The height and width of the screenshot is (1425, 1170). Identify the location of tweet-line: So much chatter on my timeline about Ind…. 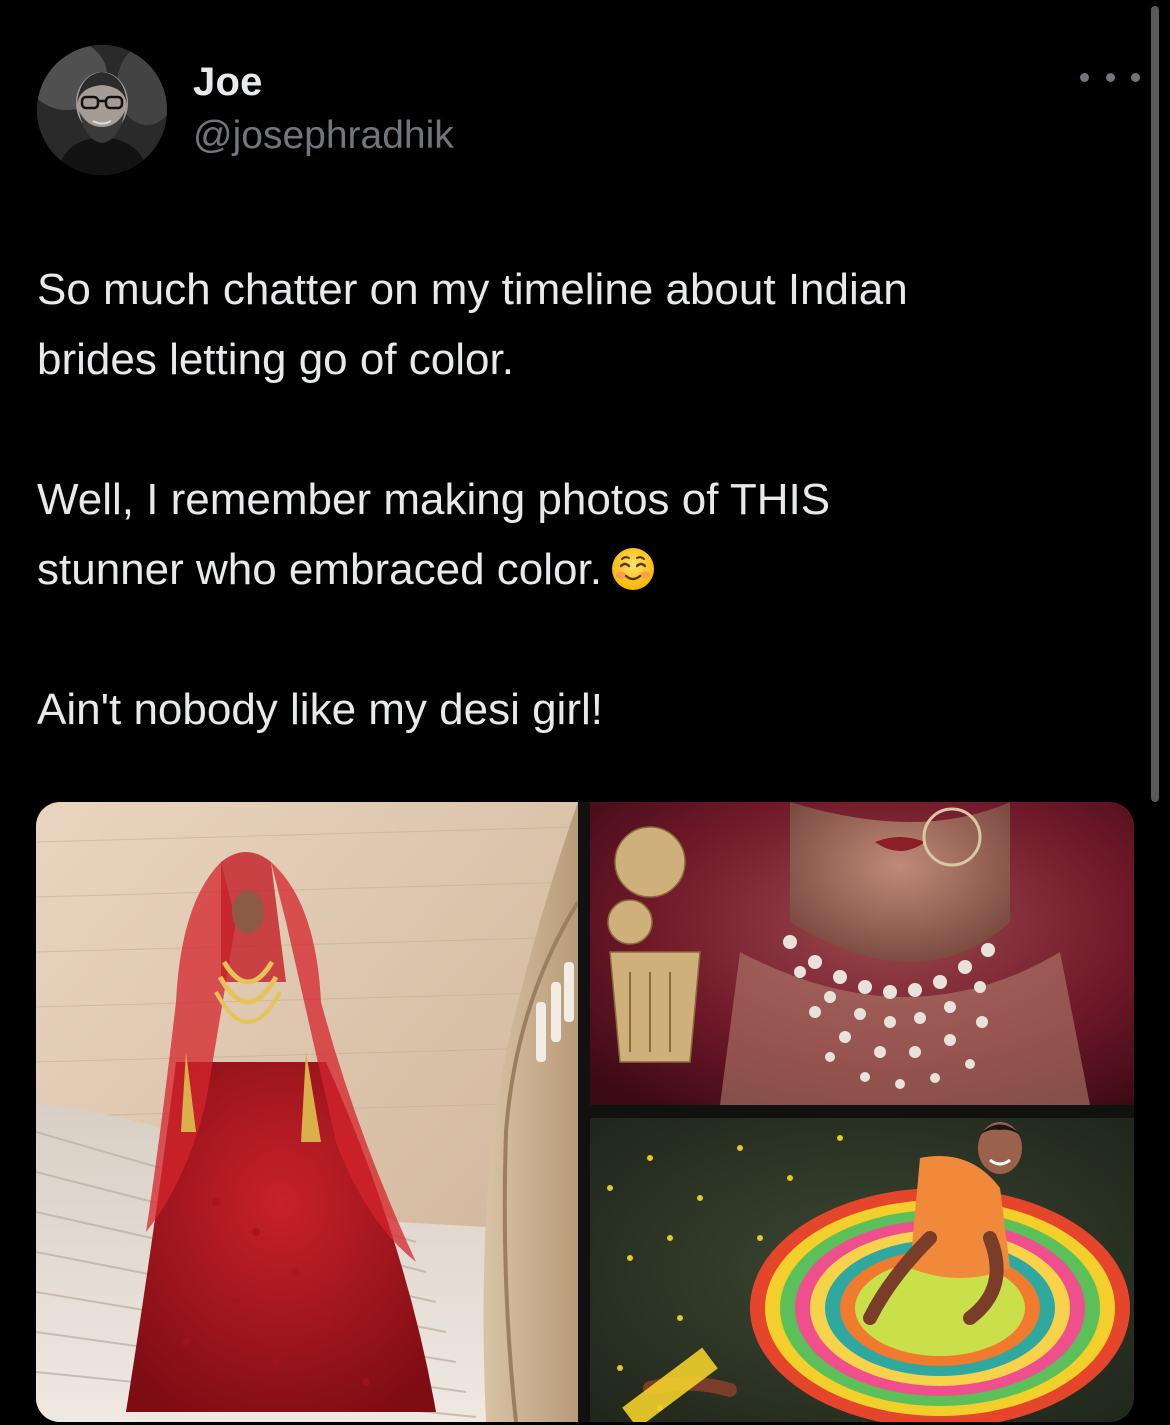
(472, 289).